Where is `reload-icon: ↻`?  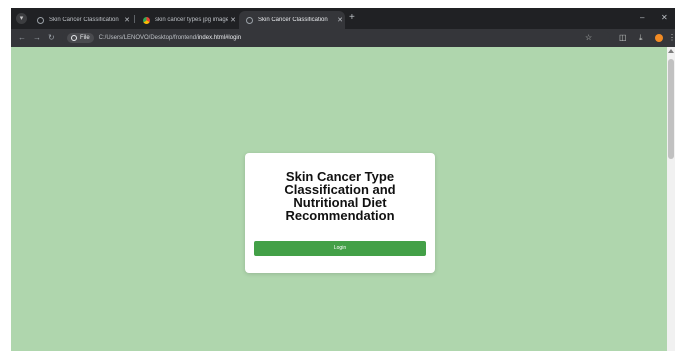
reload-icon: ↻ is located at coordinates (51, 38).